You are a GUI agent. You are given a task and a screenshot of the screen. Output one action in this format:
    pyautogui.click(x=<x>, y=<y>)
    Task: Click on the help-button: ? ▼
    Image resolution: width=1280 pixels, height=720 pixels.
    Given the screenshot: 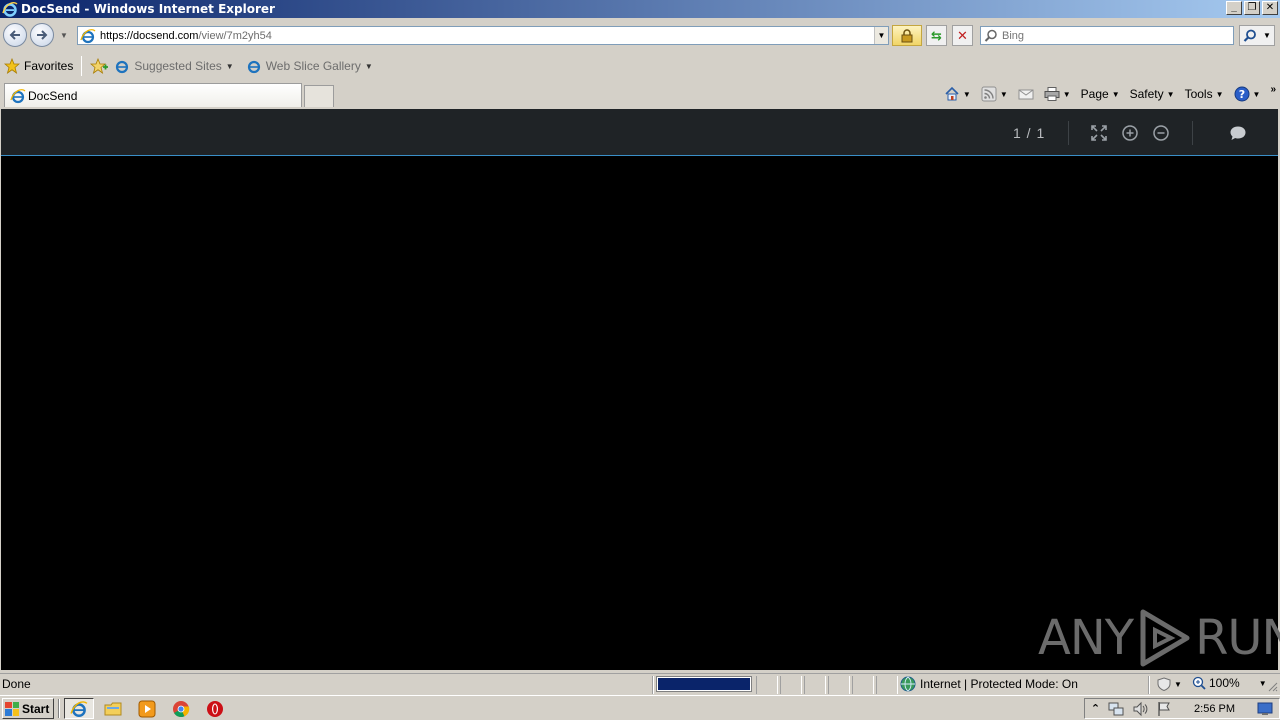 What is the action you would take?
    pyautogui.click(x=1247, y=94)
    